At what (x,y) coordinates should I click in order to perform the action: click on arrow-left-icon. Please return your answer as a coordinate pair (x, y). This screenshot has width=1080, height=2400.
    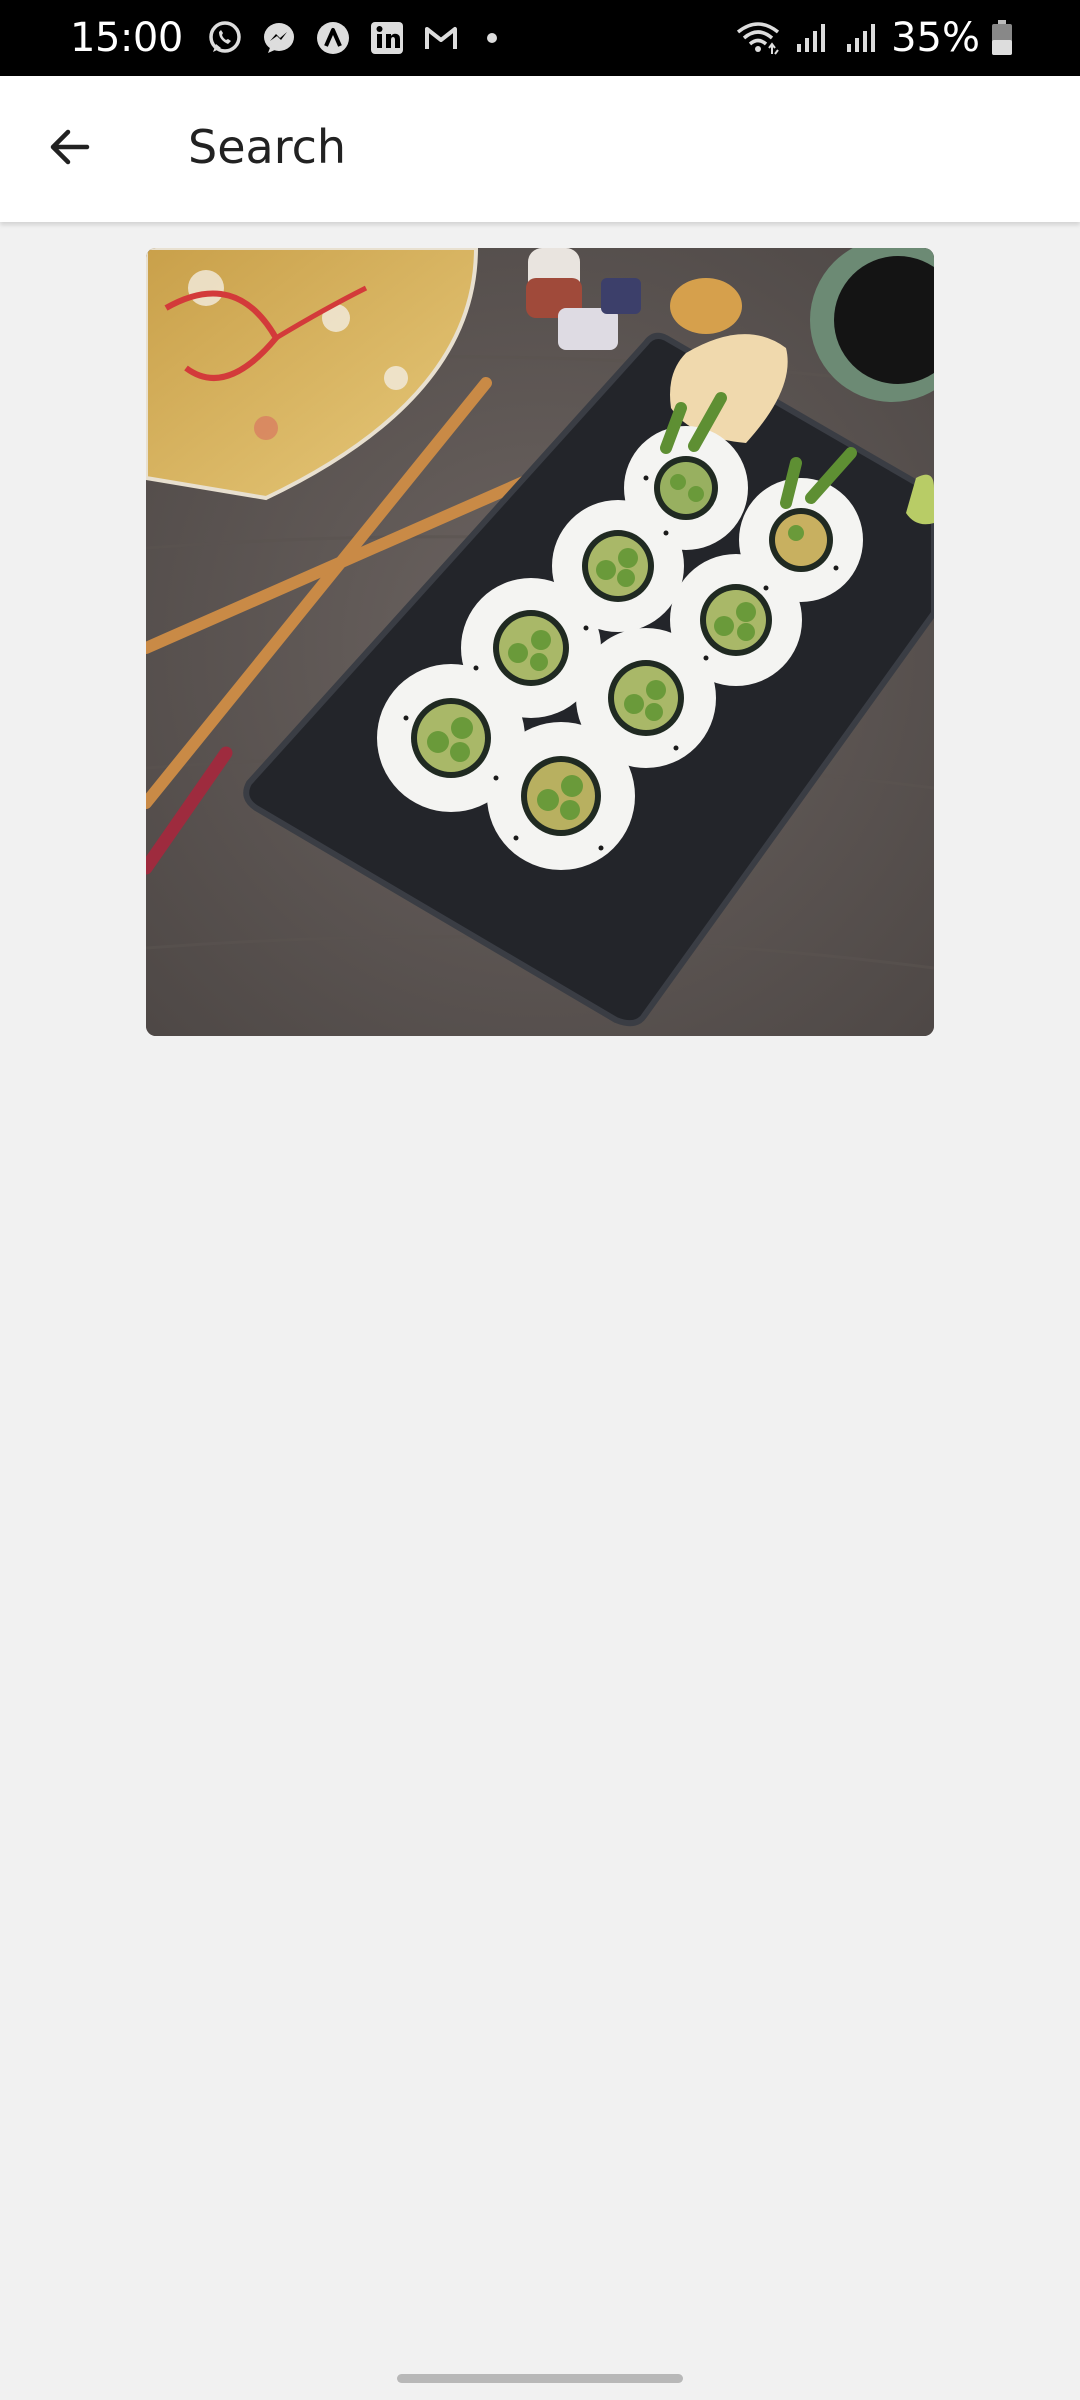
    Looking at the image, I should click on (70, 149).